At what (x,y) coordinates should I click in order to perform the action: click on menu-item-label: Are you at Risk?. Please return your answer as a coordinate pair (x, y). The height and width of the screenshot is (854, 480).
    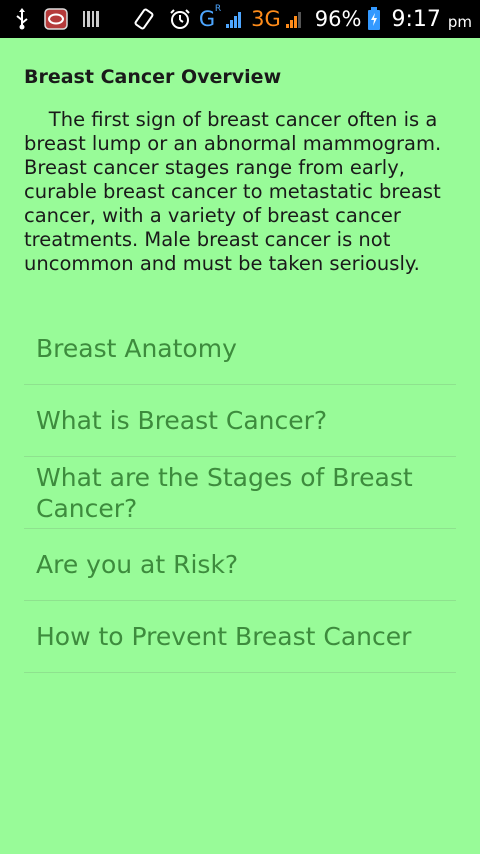
    Looking at the image, I should click on (137, 564).